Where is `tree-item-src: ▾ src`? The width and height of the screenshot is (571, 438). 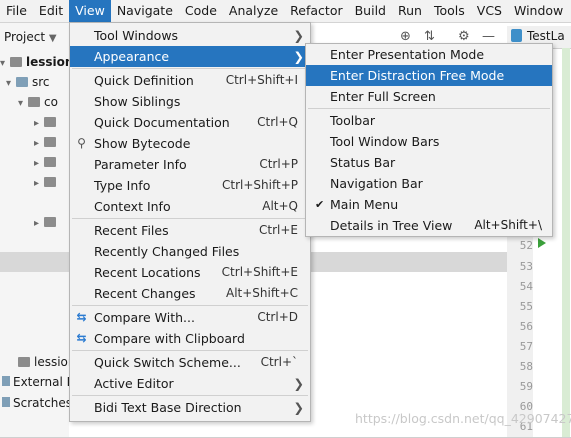
tree-item-src: ▾ src is located at coordinates (34, 82).